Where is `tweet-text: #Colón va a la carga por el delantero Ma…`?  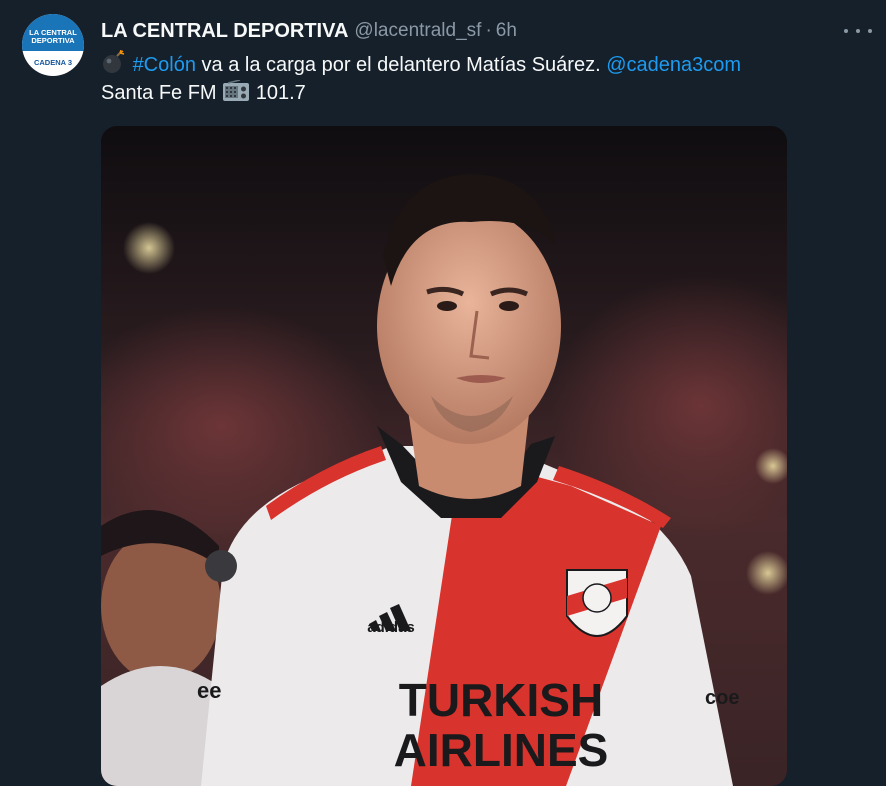
tweet-text: #Colón va a la carga por el delantero Ma… is located at coordinates (481, 78).